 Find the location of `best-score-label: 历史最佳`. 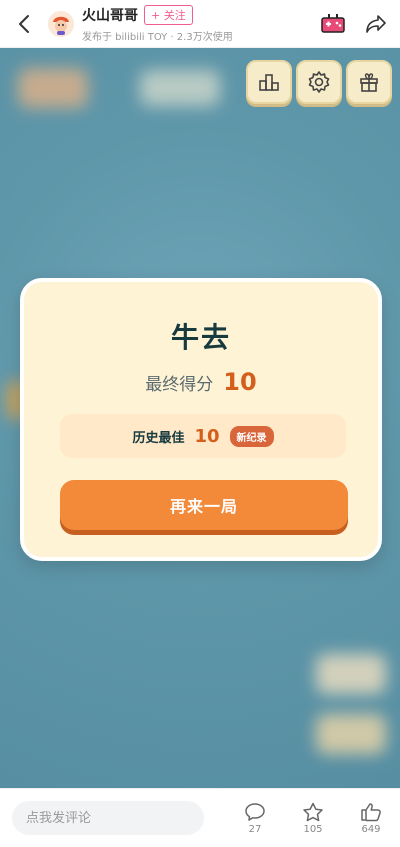

best-score-label: 历史最佳 is located at coordinates (158, 438).